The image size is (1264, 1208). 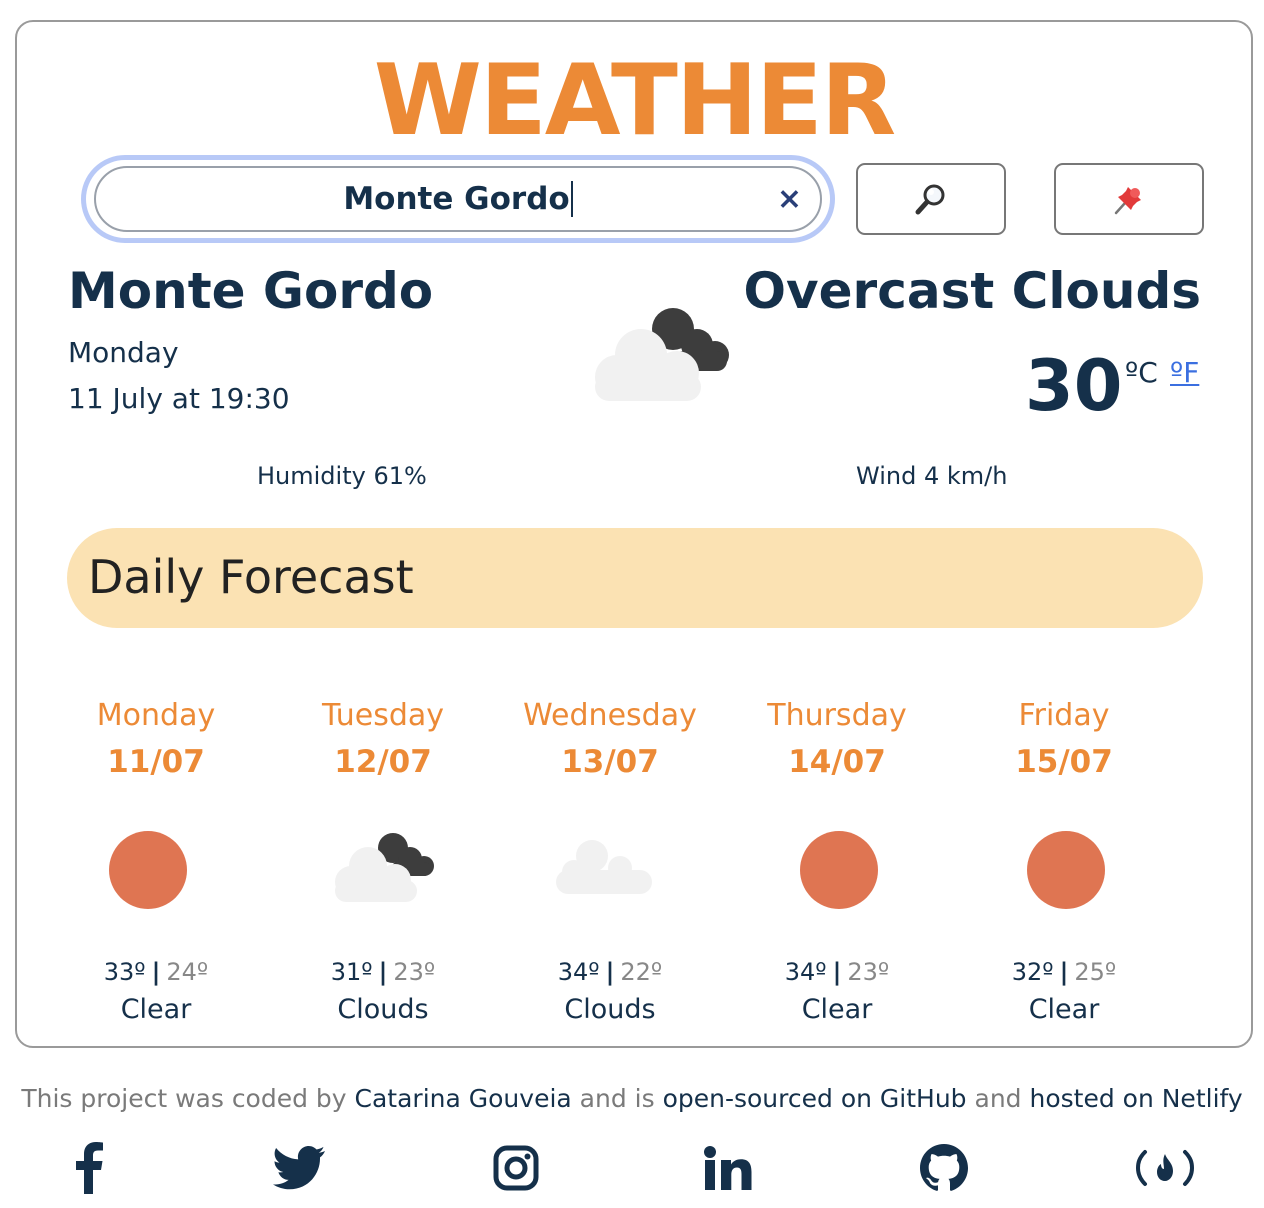 I want to click on current-location-button, so click(x=1129, y=199).